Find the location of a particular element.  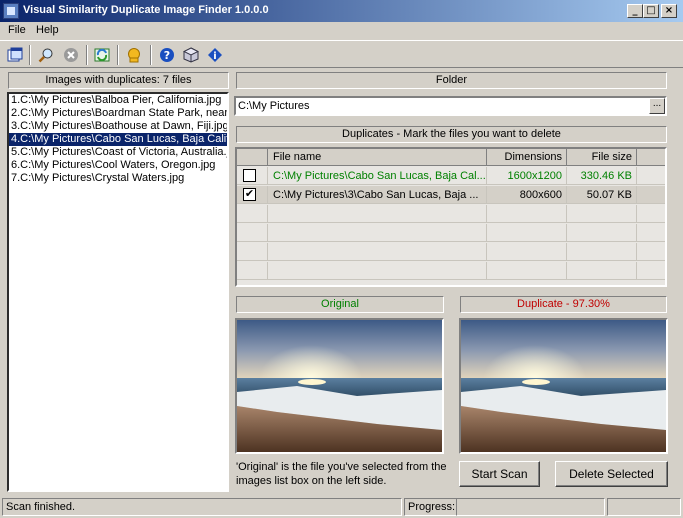

grid-header-dimensions: Dimensions is located at coordinates (527, 157).